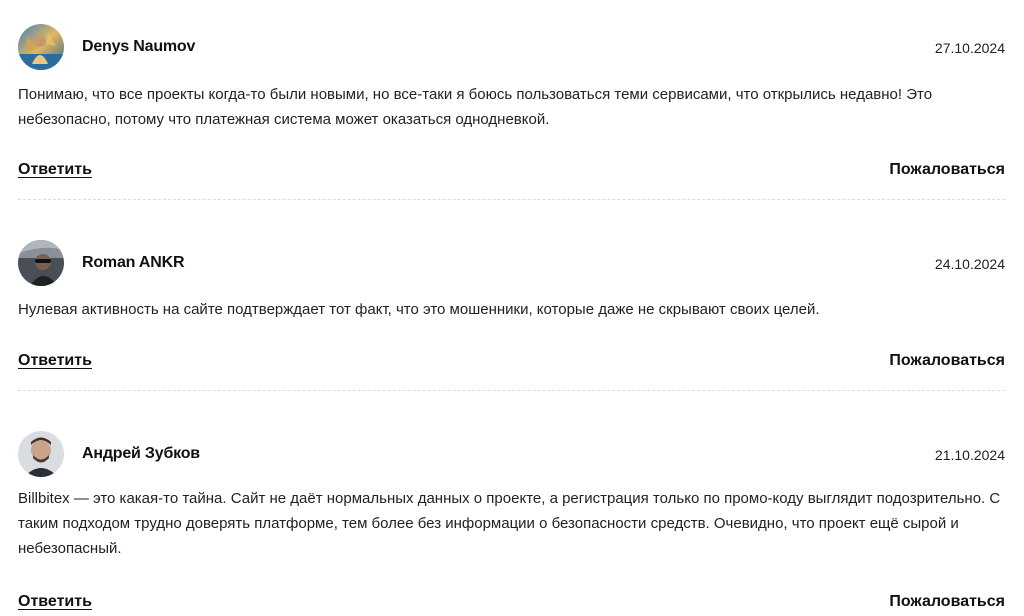 The width and height of the screenshot is (1024, 616). I want to click on comment-author: Андрей Зубков, so click(141, 453).